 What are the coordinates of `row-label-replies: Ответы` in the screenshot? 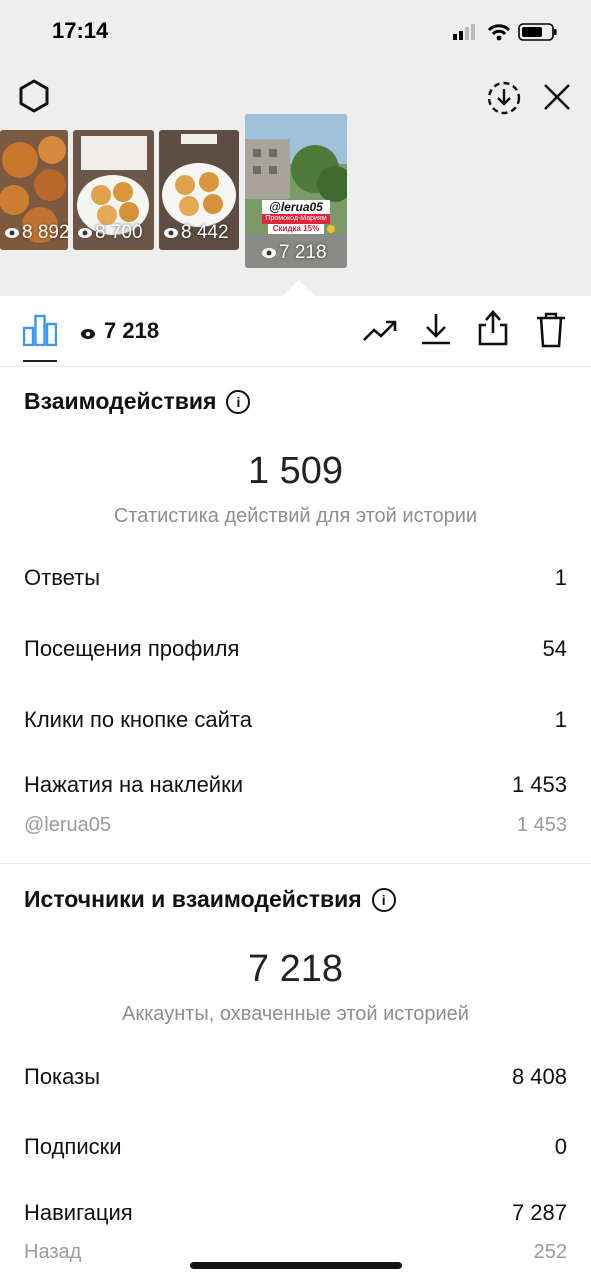 It's located at (62, 577).